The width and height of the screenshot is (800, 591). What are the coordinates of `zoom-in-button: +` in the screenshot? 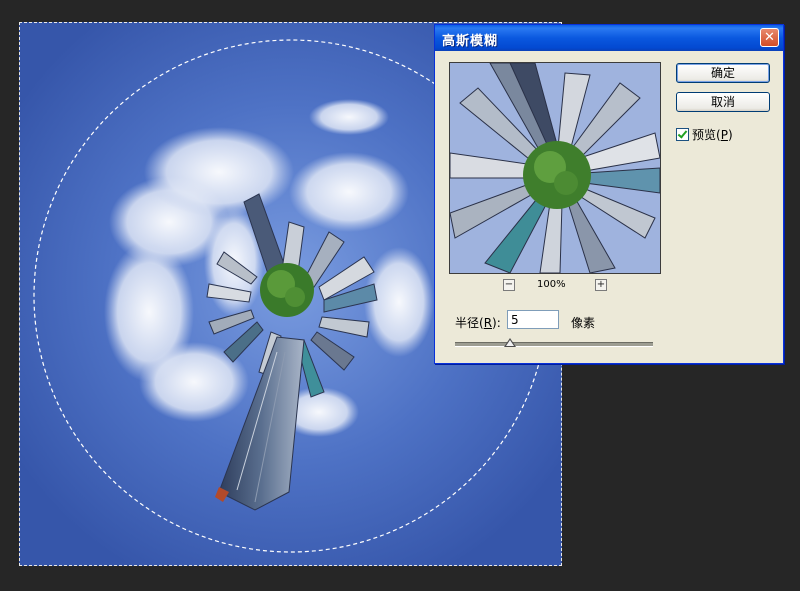 It's located at (601, 285).